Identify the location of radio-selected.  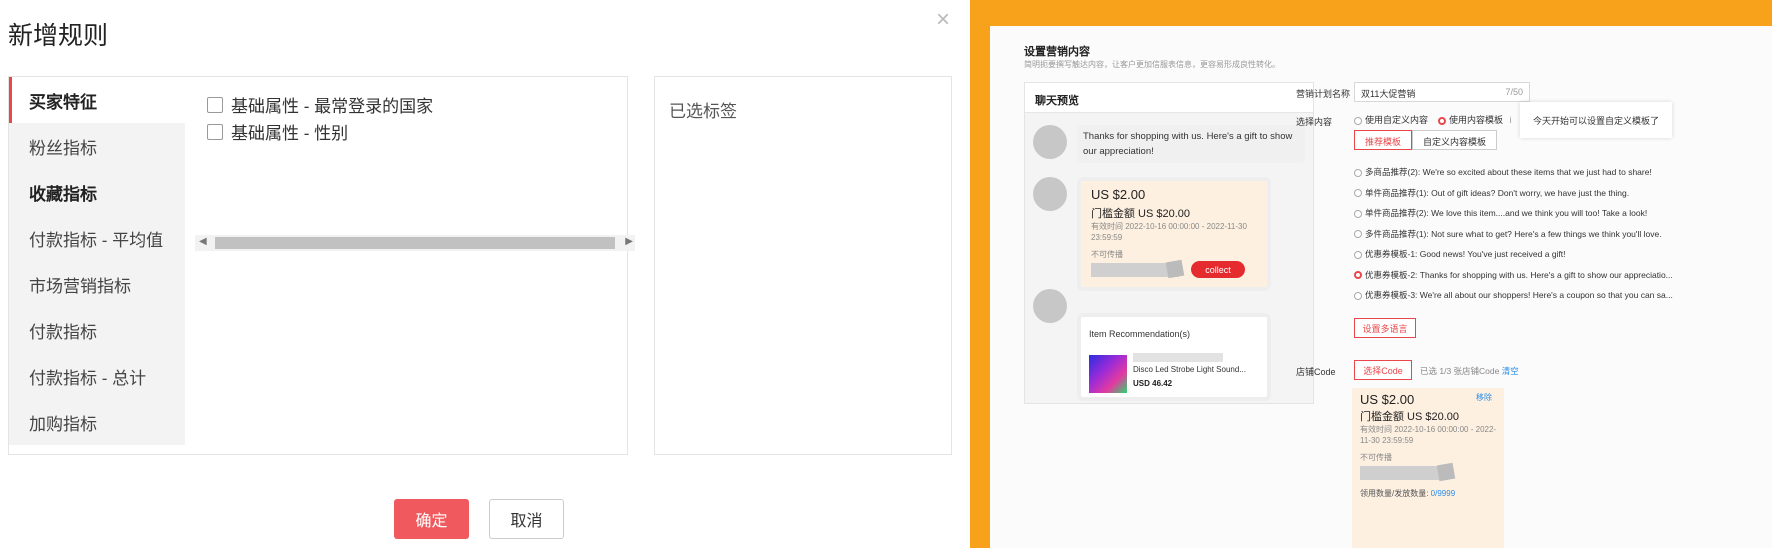
(1358, 275).